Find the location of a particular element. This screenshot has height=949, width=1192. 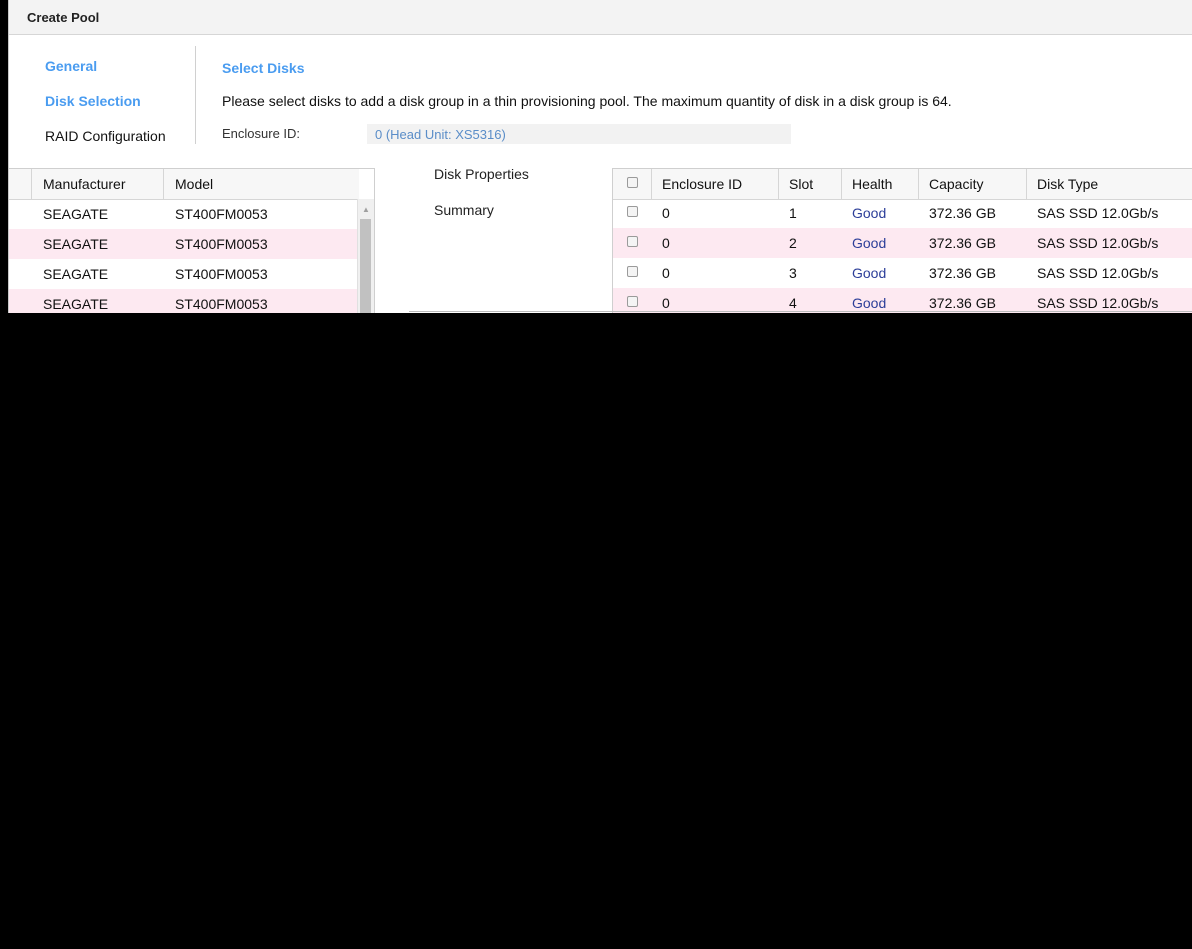

enclosure-select-value: 0 (Head Unit: XS5316) is located at coordinates (440, 134).